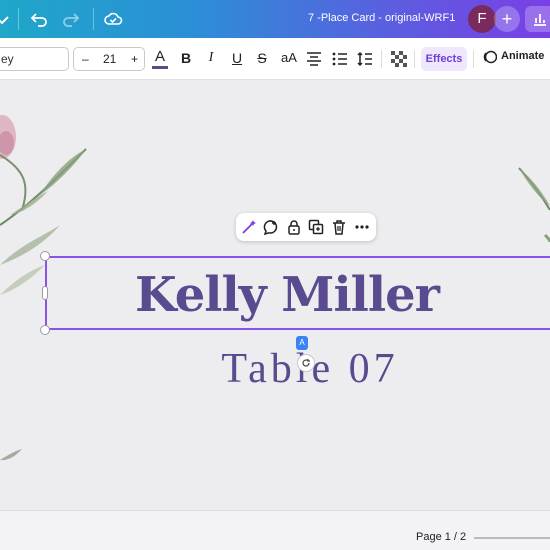 This screenshot has height=550, width=550. I want to click on translate-icon: A, so click(302, 343).